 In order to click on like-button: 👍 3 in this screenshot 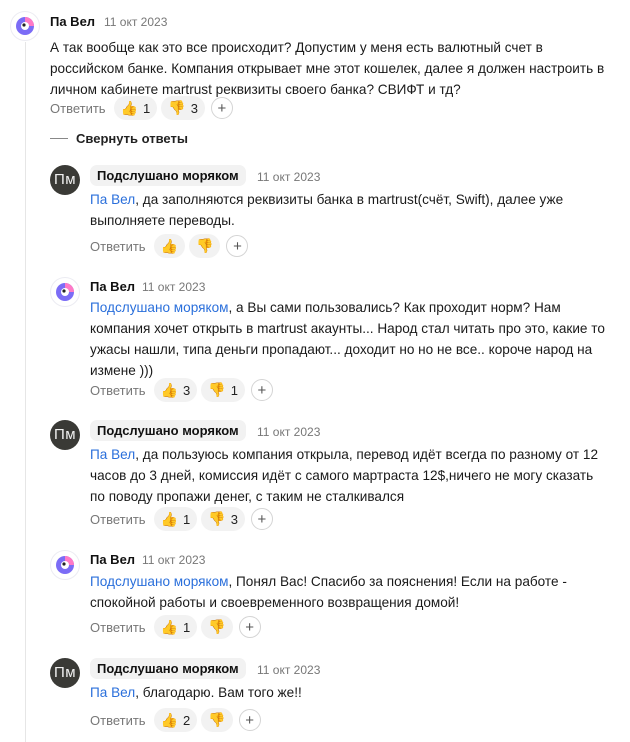, I will do `click(175, 390)`.